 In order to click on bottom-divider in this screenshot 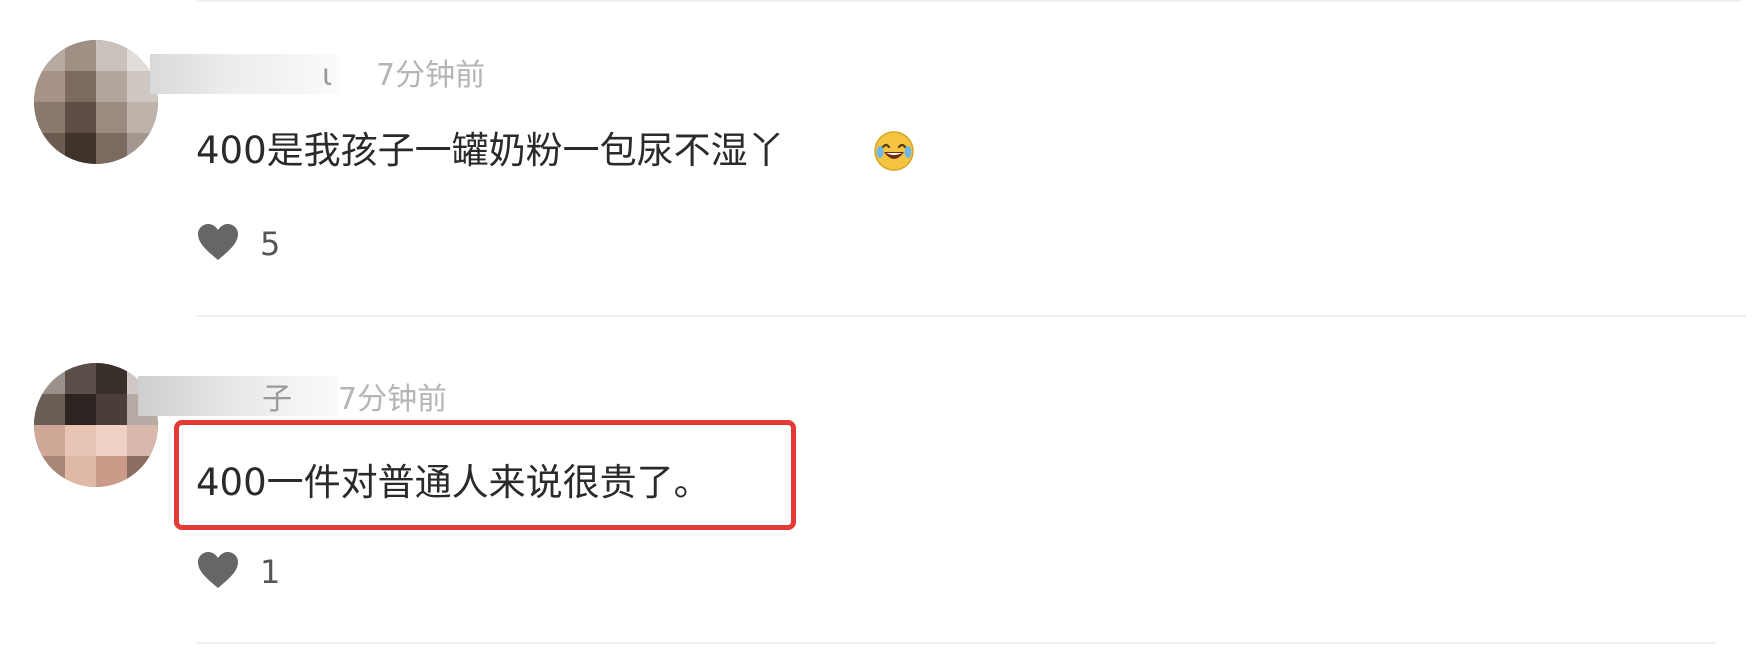, I will do `click(956, 643)`.